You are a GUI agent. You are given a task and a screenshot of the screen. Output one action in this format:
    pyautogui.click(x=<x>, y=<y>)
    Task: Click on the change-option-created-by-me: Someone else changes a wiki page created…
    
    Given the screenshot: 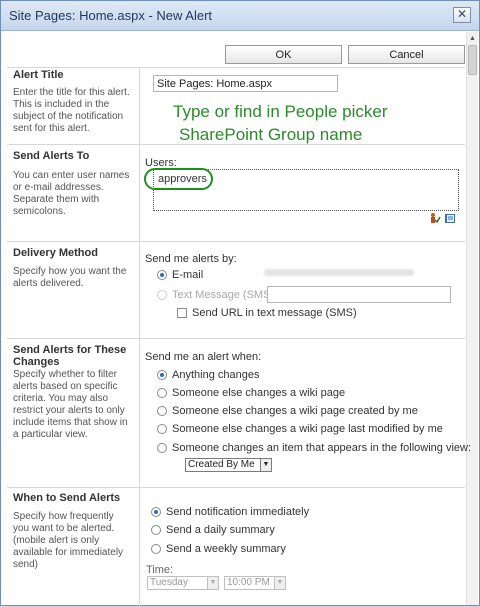 What is the action you would take?
    pyautogui.click(x=287, y=411)
    